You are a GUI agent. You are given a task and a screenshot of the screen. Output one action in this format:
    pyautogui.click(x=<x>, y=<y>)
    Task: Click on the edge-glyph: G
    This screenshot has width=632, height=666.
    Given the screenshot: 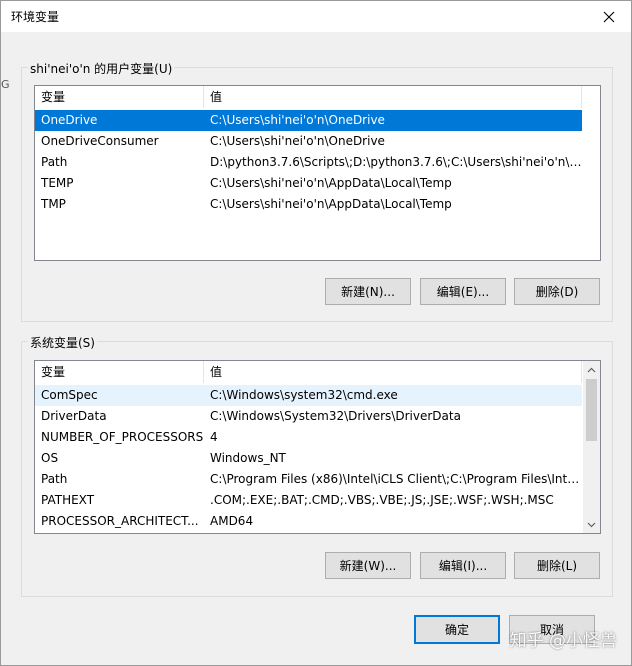 What is the action you would take?
    pyautogui.click(x=5, y=84)
    